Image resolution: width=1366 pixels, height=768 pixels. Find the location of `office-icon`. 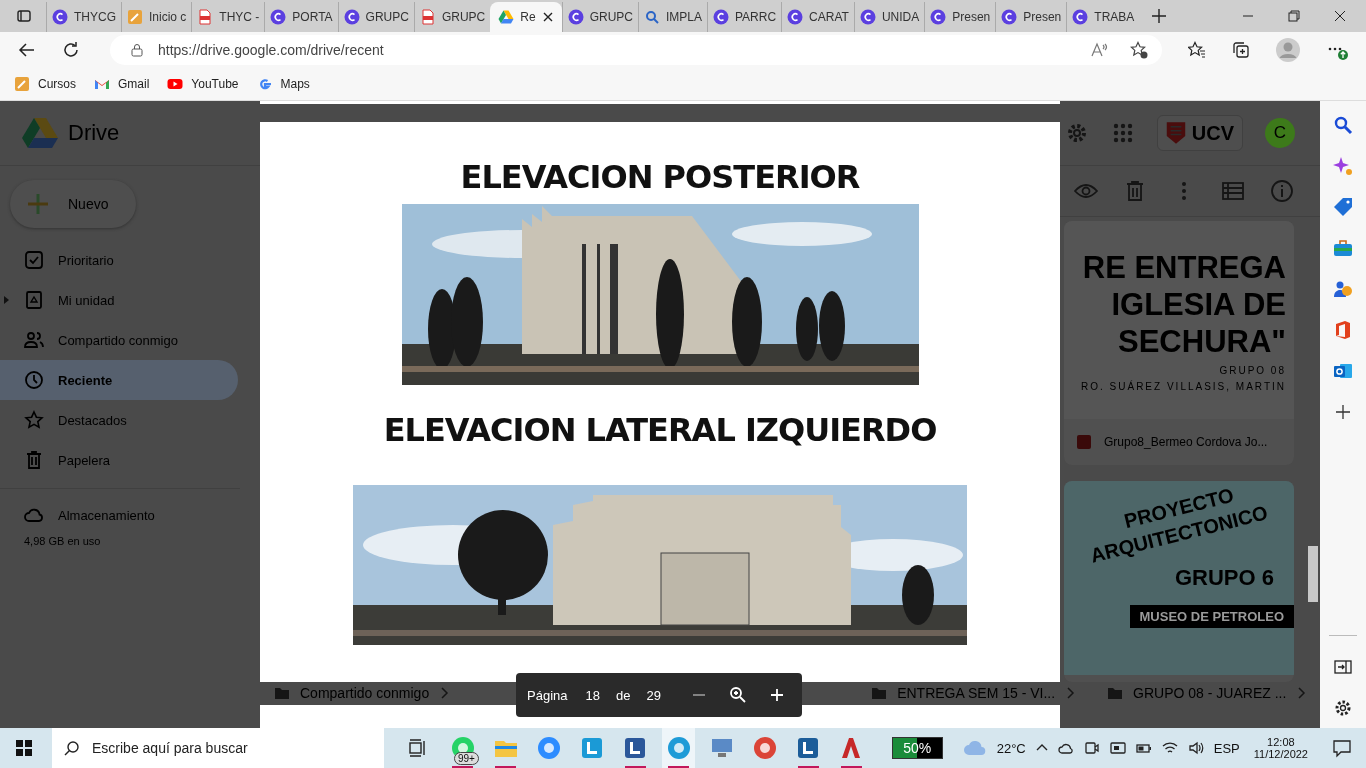

office-icon is located at coordinates (1343, 330).